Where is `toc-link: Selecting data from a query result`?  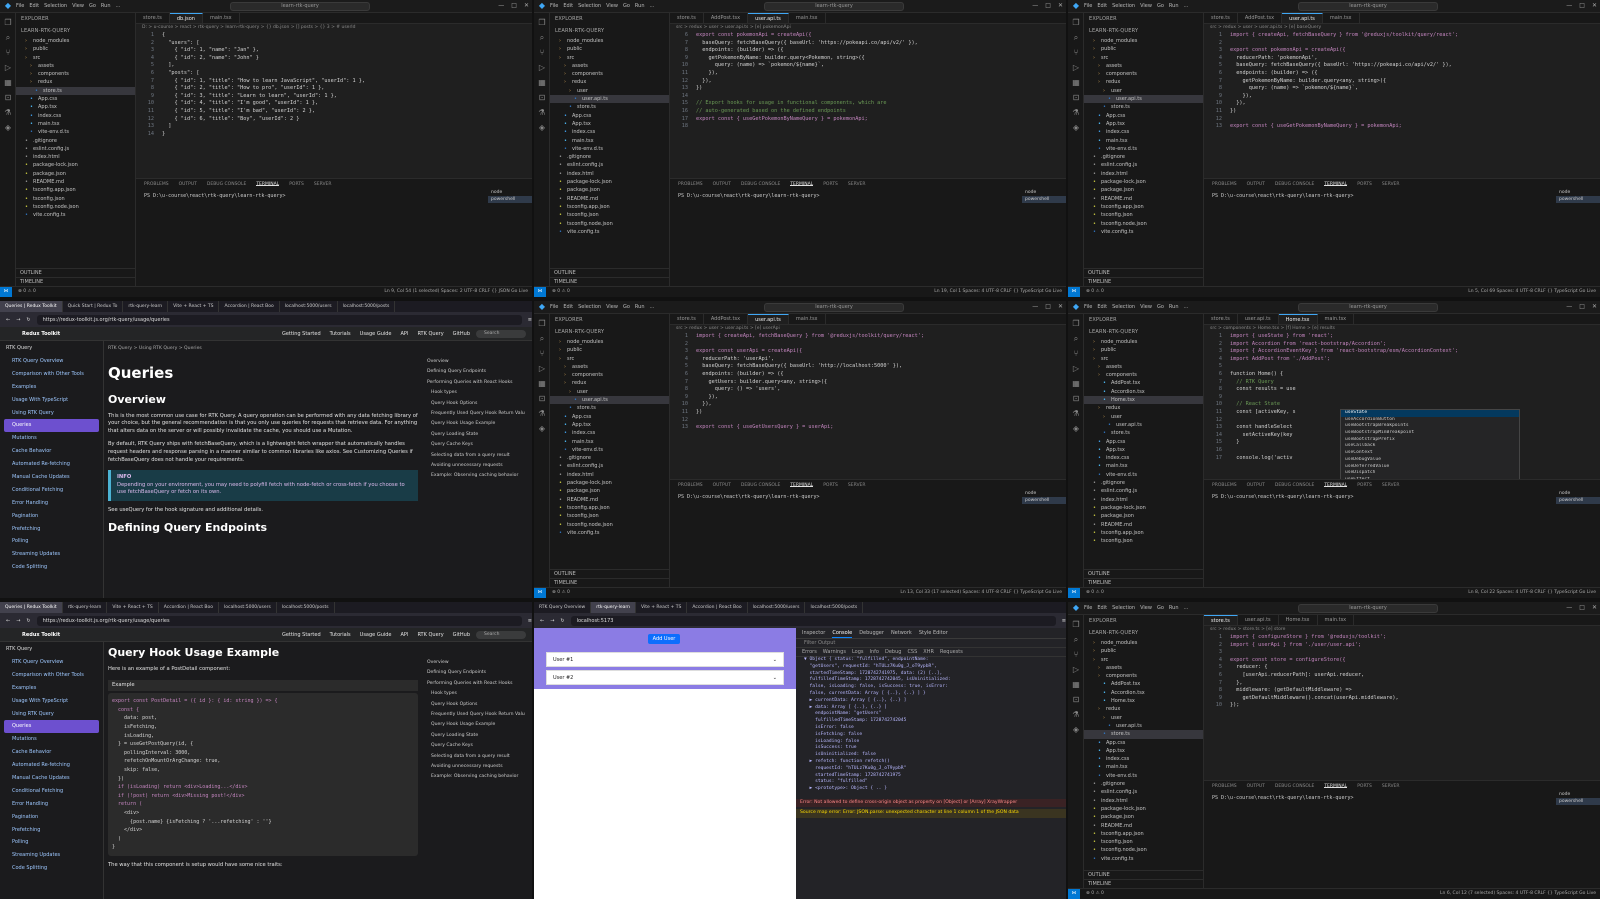
toc-link: Selecting data from a query result is located at coordinates (475, 456).